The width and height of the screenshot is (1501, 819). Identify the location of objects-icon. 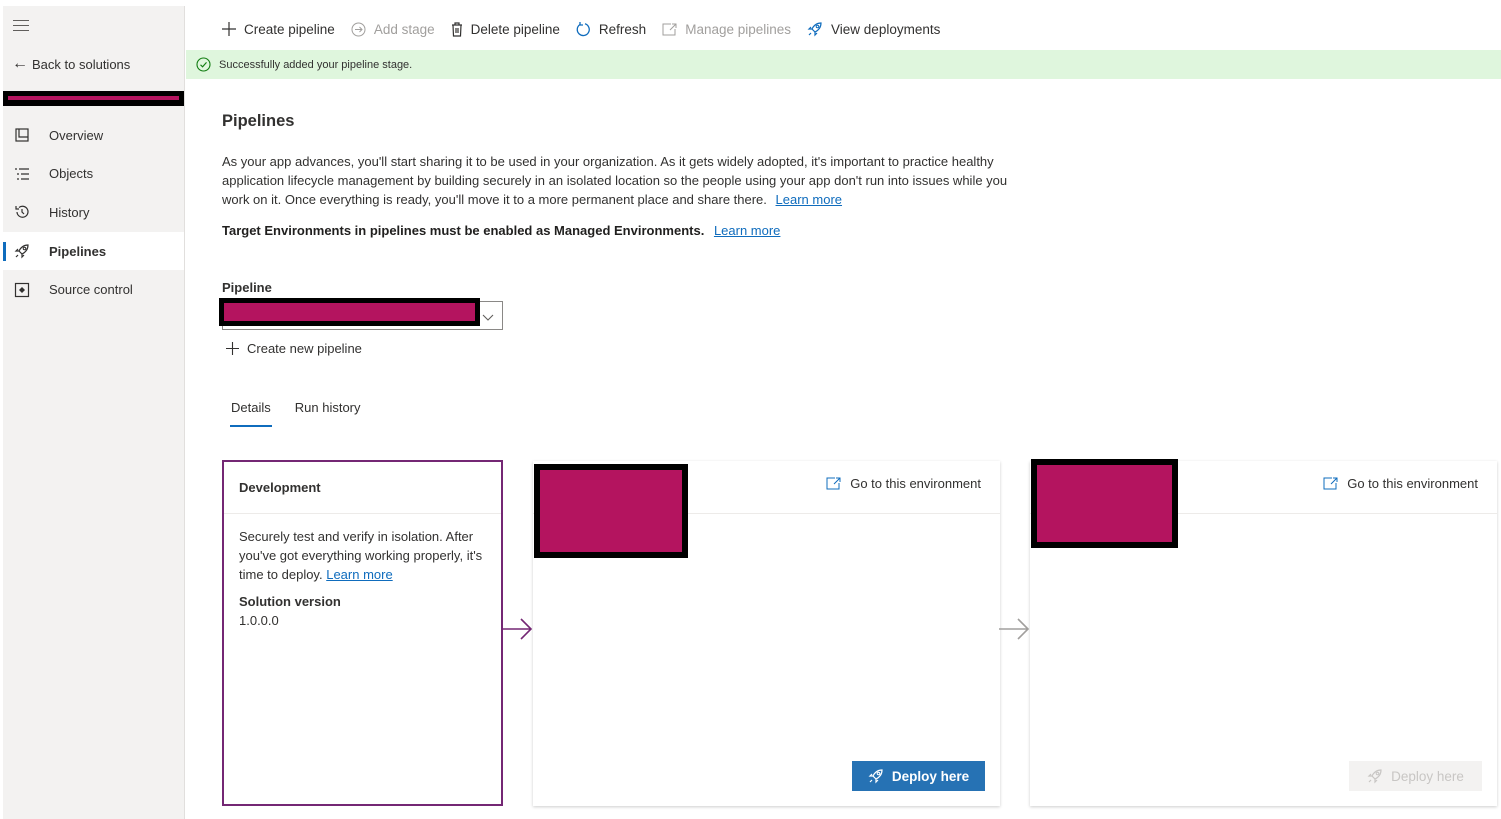
(22, 174).